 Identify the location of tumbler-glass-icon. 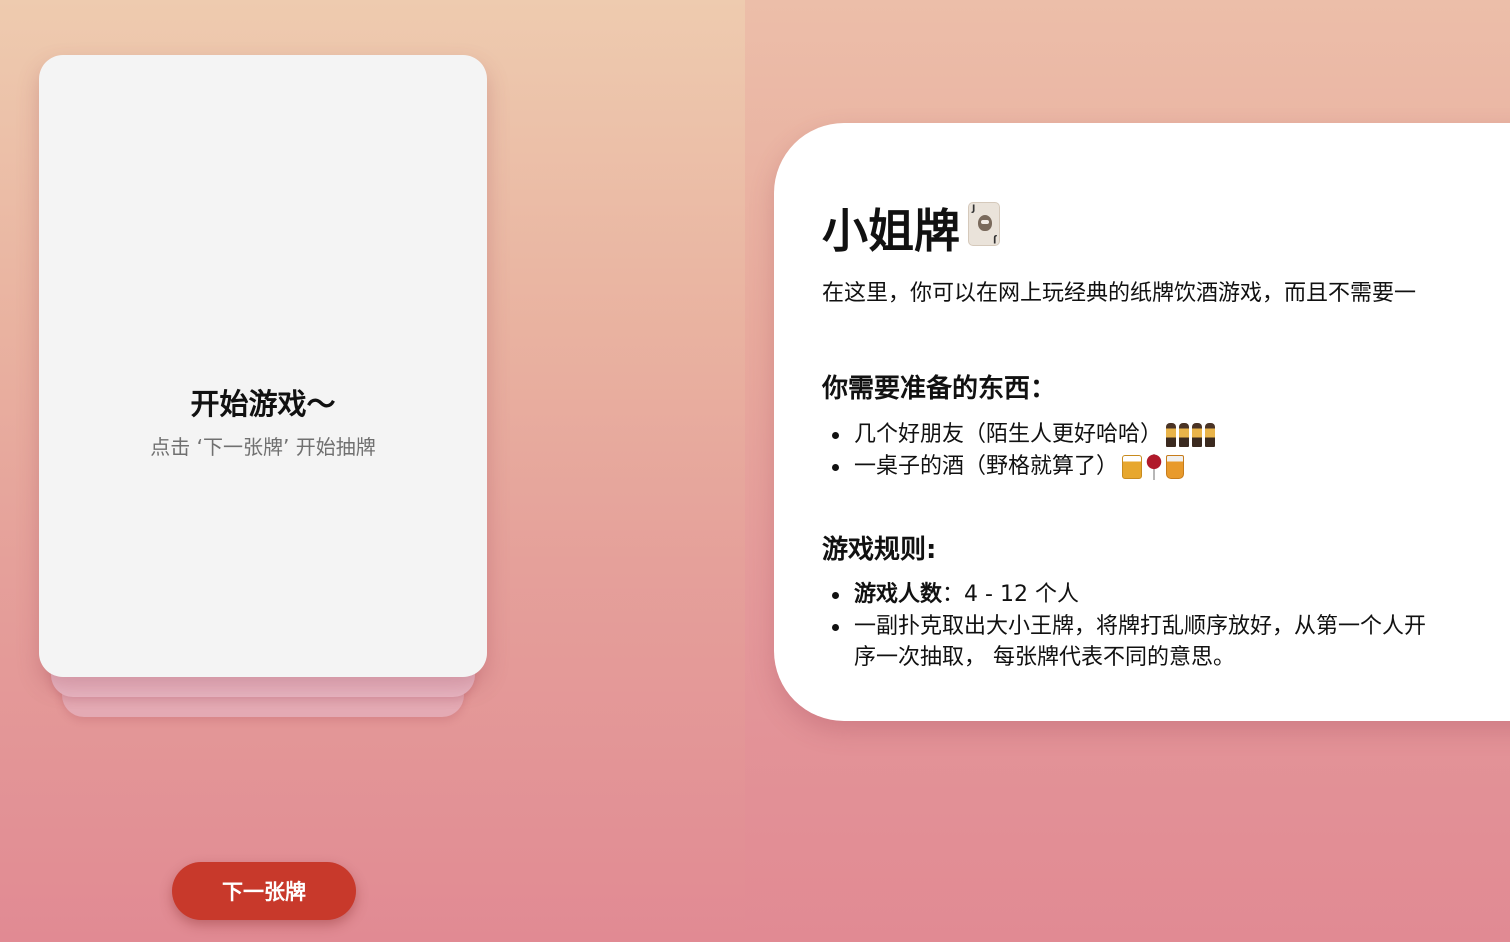
(1175, 467).